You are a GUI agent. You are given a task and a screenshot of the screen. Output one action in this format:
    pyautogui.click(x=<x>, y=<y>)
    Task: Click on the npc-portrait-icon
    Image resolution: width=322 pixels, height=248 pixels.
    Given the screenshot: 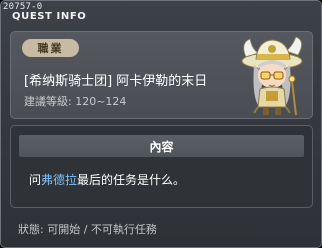 What is the action you would take?
    pyautogui.click(x=272, y=76)
    